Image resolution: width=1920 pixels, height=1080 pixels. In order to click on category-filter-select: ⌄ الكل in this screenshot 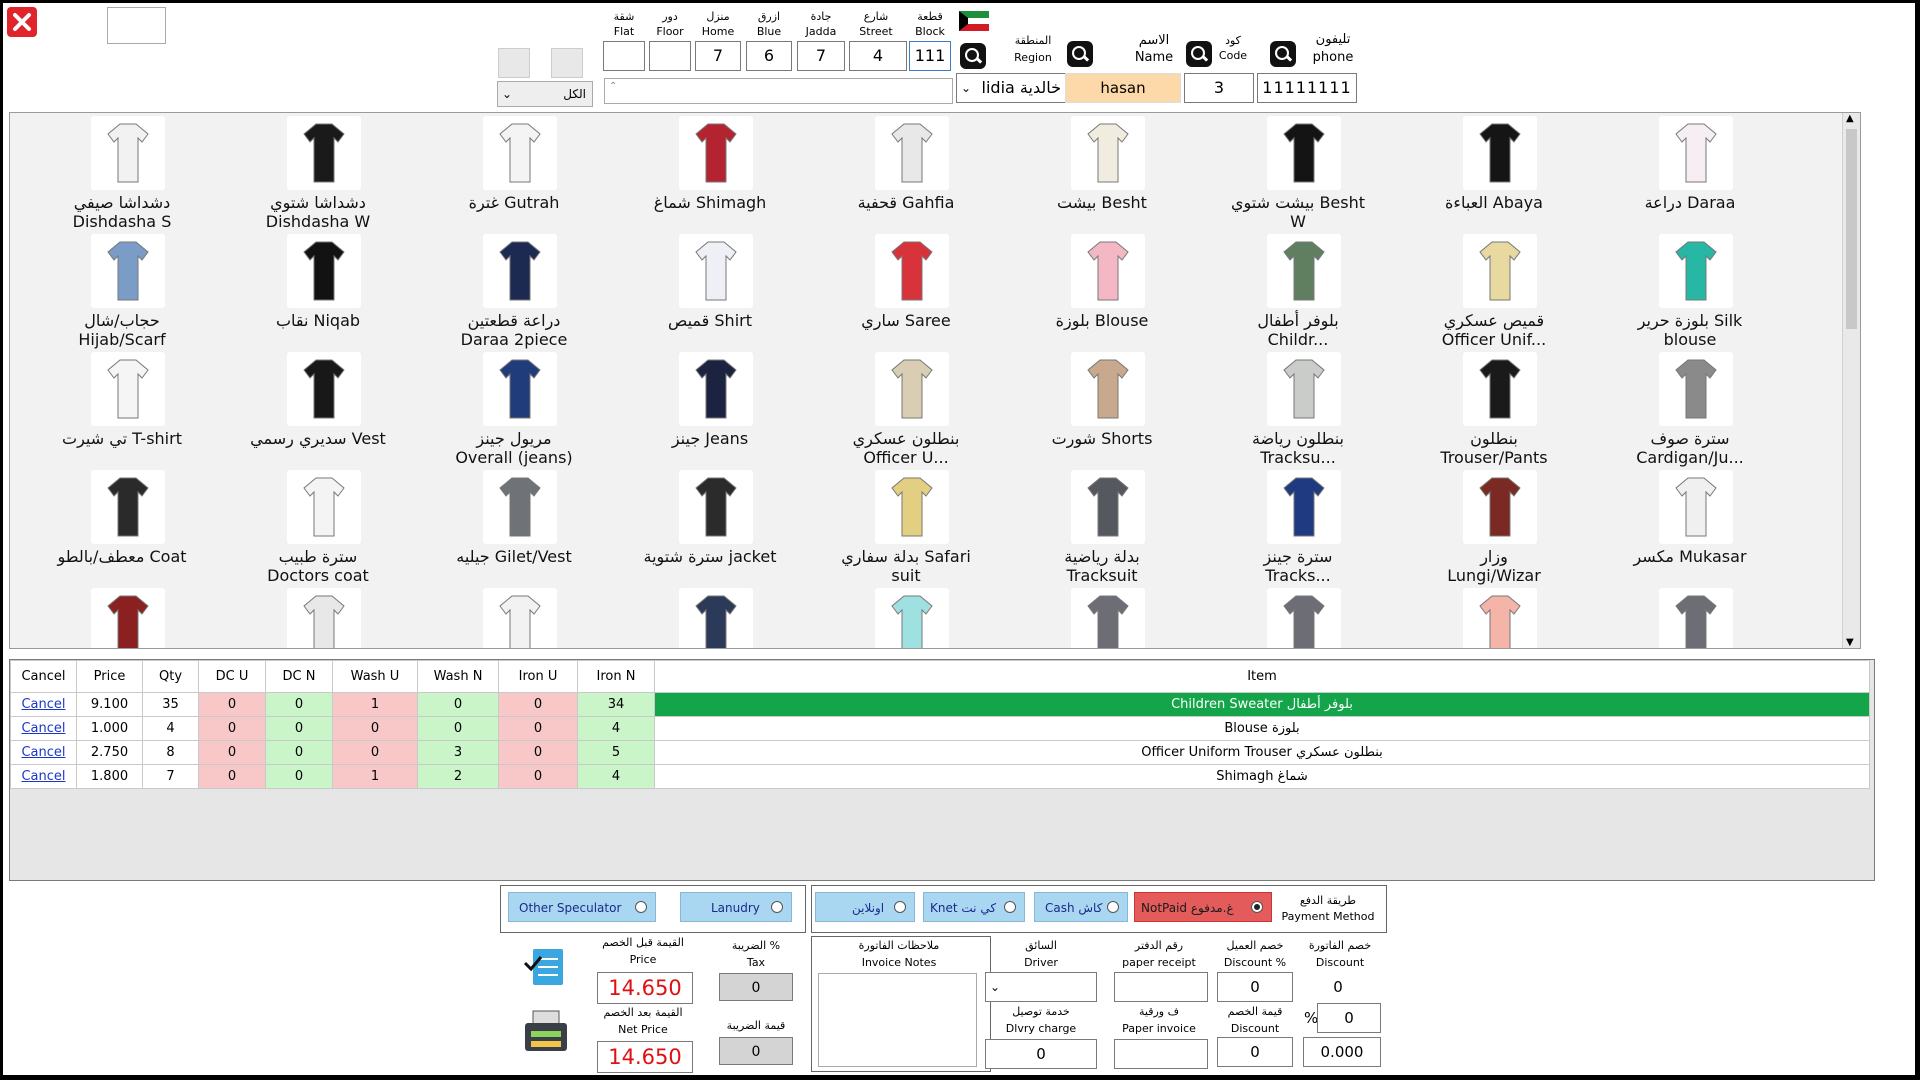, I will do `click(545, 94)`.